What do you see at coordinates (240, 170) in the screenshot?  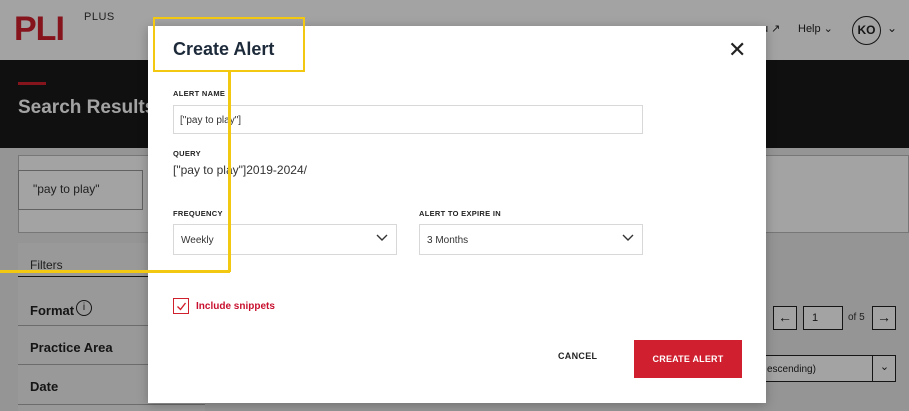 I see `query-value: ["pay to play"]2019-2024/` at bounding box center [240, 170].